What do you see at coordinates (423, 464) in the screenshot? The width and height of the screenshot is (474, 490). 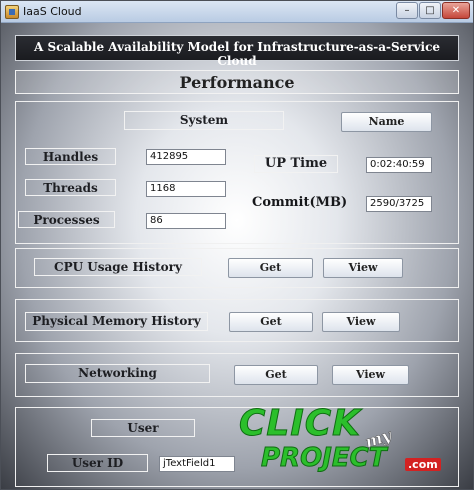 I see `logo-com-text: .com` at bounding box center [423, 464].